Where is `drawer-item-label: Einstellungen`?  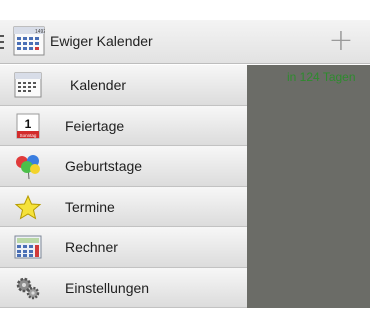 drawer-item-label: Einstellungen is located at coordinates (107, 287).